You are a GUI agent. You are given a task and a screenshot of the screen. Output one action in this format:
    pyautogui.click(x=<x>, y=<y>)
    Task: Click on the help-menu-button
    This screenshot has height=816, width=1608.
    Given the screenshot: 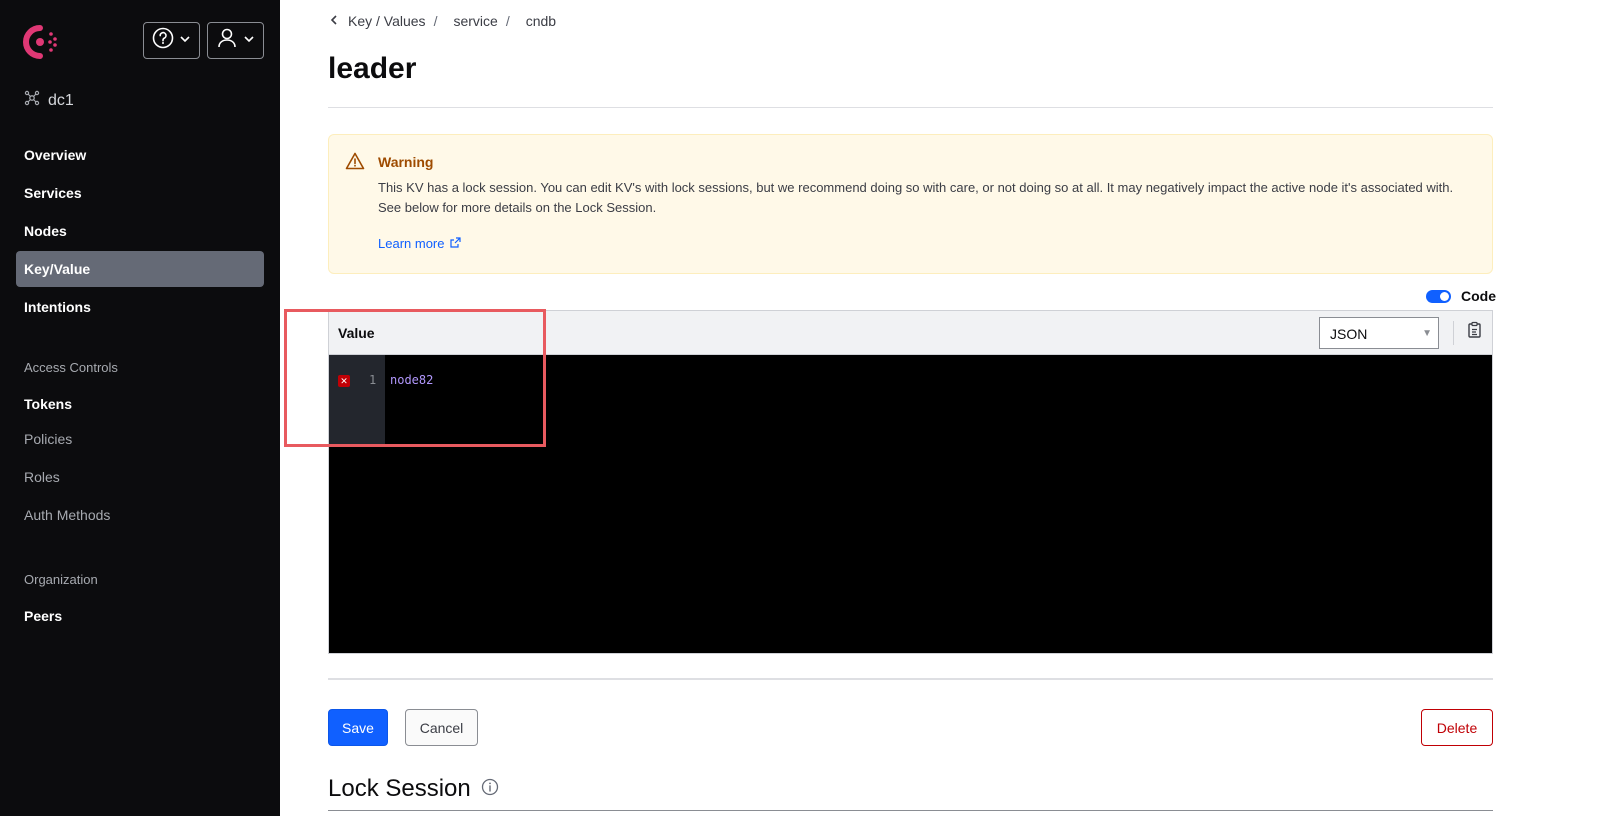 What is the action you would take?
    pyautogui.click(x=171, y=40)
    